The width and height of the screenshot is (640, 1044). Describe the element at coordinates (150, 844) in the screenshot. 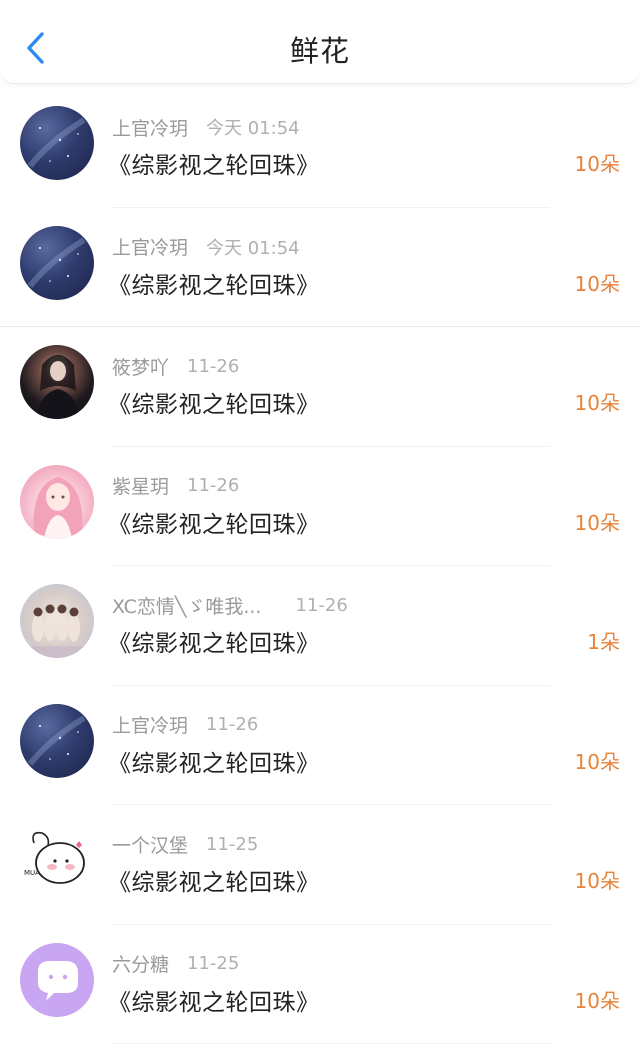

I see `user-name: 一个汉堡` at that location.